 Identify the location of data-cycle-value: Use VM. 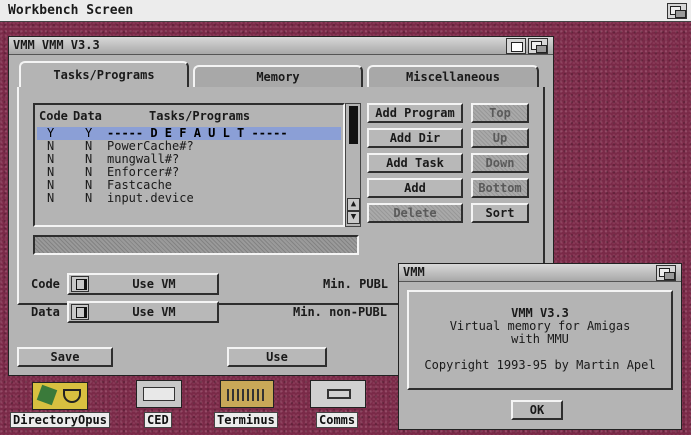
(154, 312).